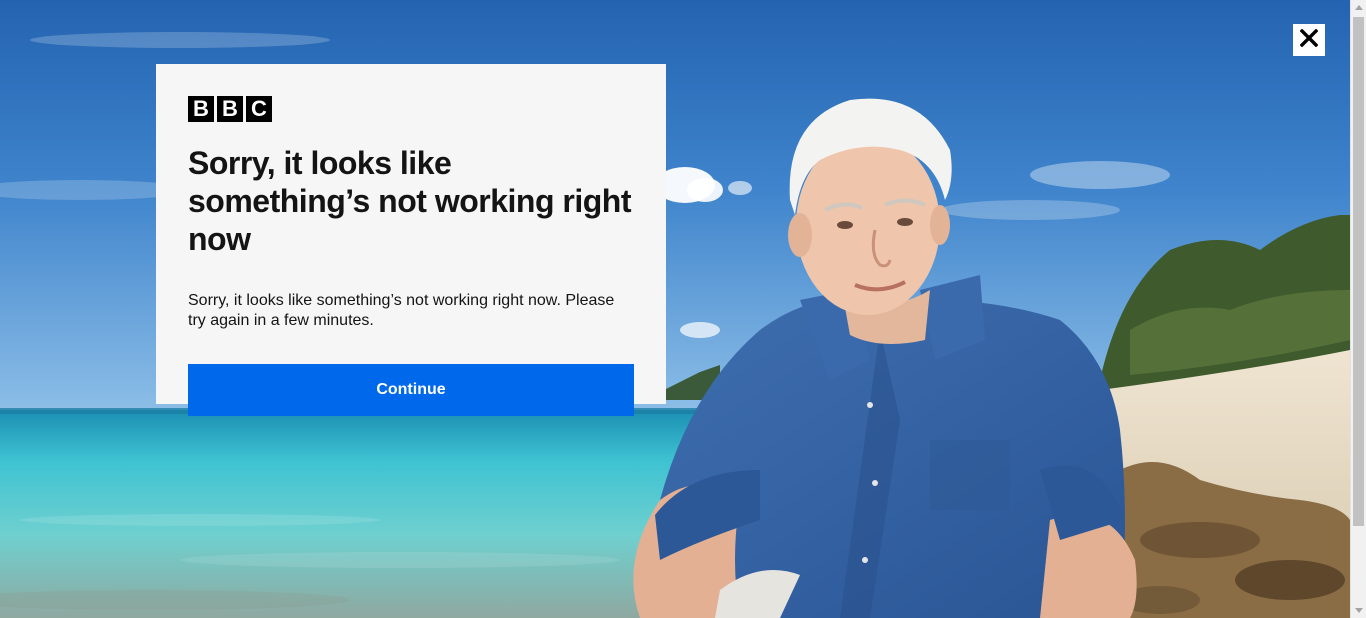  I want to click on scrollbar-thumb, so click(1358, 271).